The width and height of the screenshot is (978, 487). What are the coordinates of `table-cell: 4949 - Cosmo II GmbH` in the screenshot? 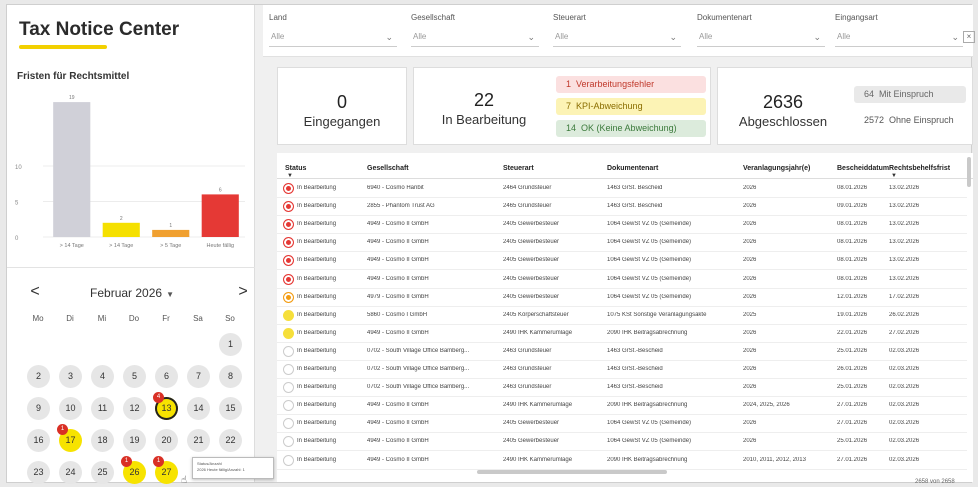 It's located at (398, 278).